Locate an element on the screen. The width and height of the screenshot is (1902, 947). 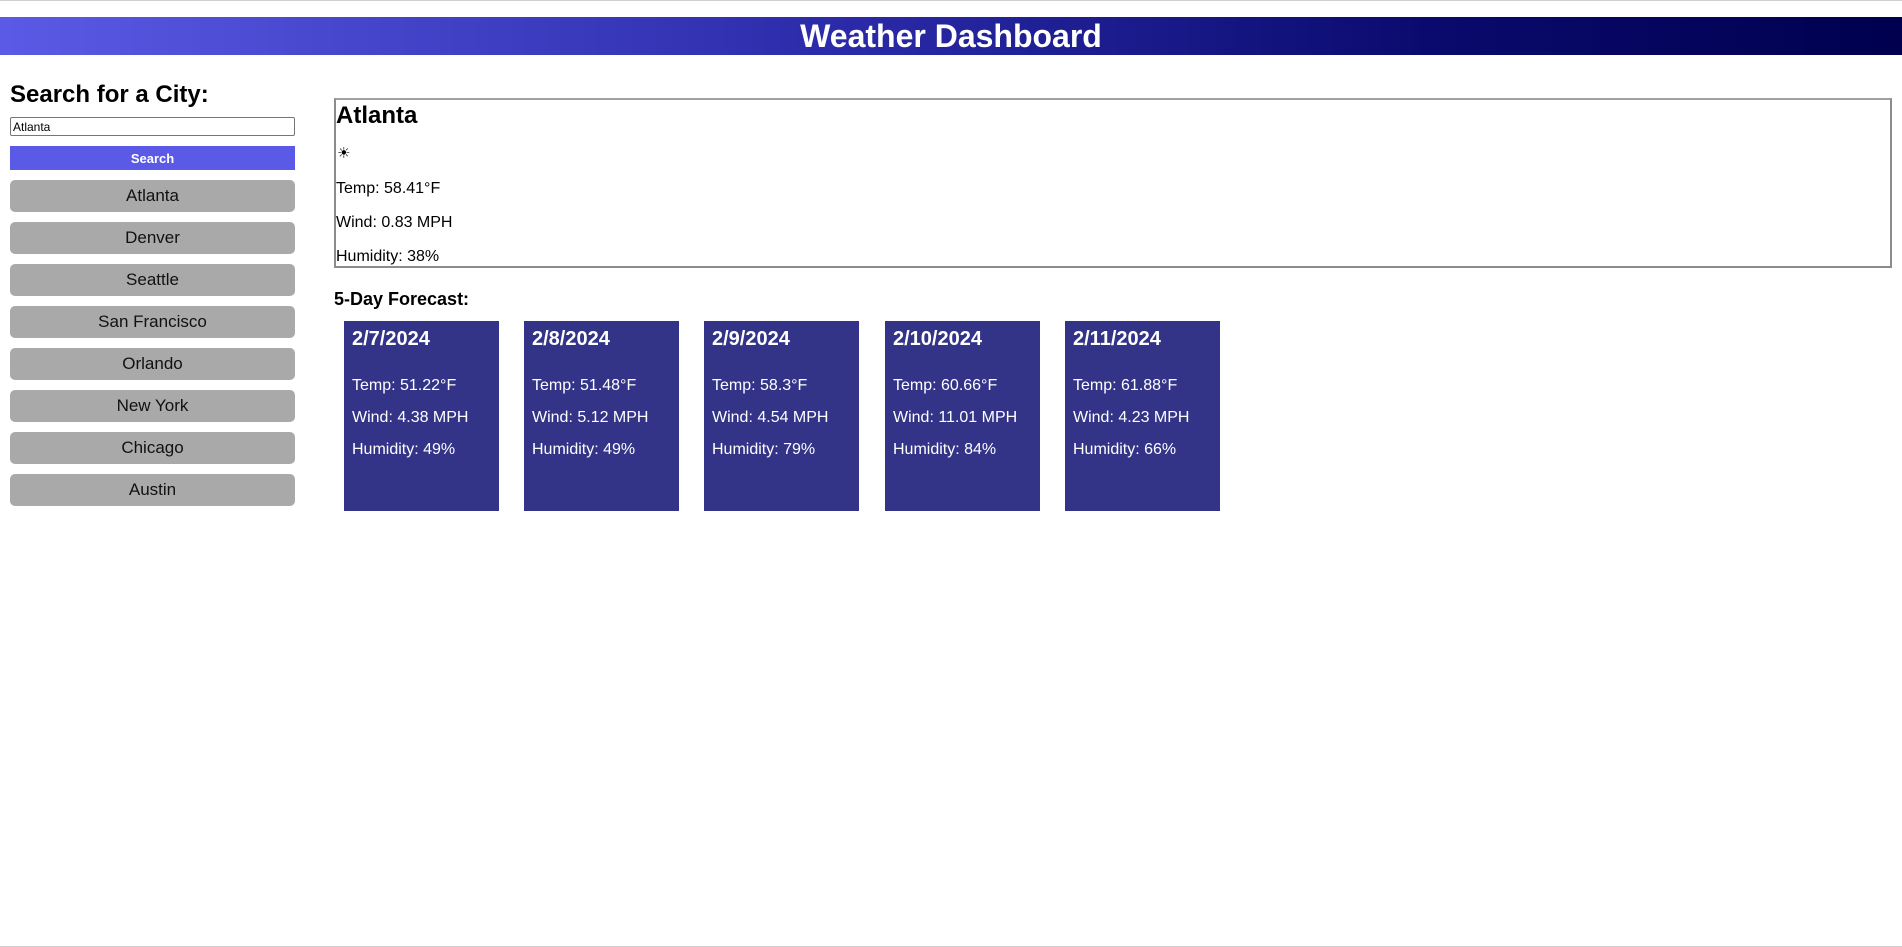
forecast-date: 2/9/2024 is located at coordinates (751, 339).